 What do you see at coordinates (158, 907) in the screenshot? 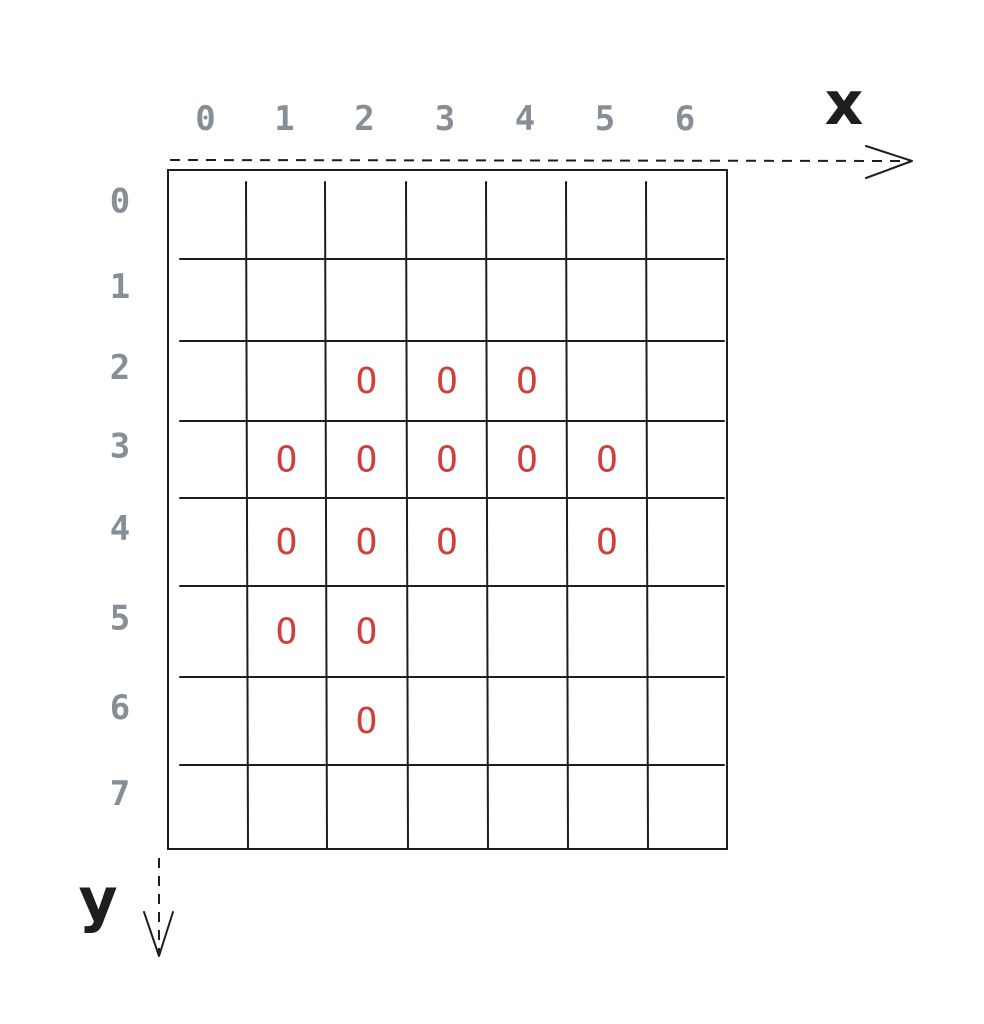
I see `y-axis-arrow` at bounding box center [158, 907].